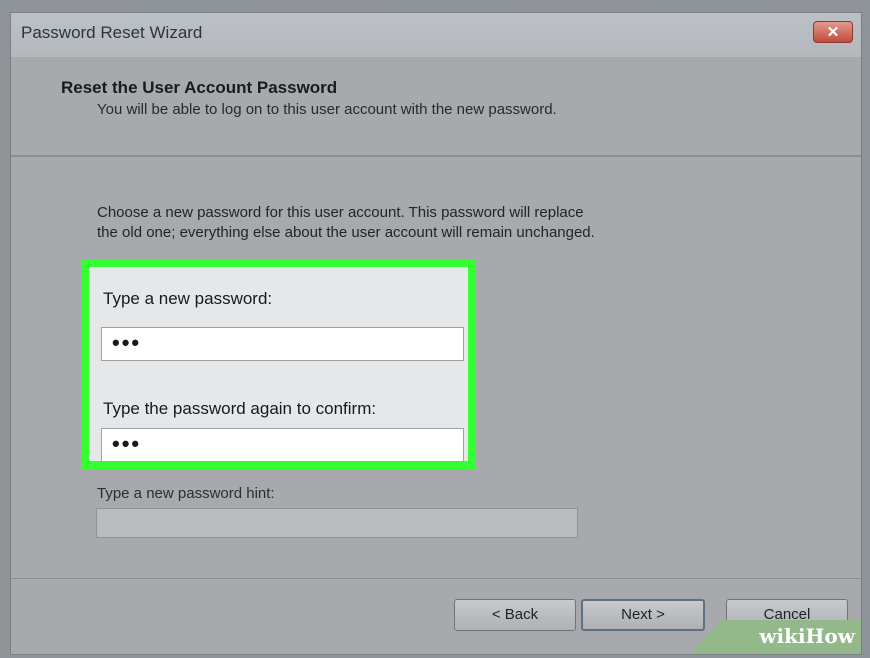 The width and height of the screenshot is (870, 658). I want to click on close-icon: ✕, so click(833, 32).